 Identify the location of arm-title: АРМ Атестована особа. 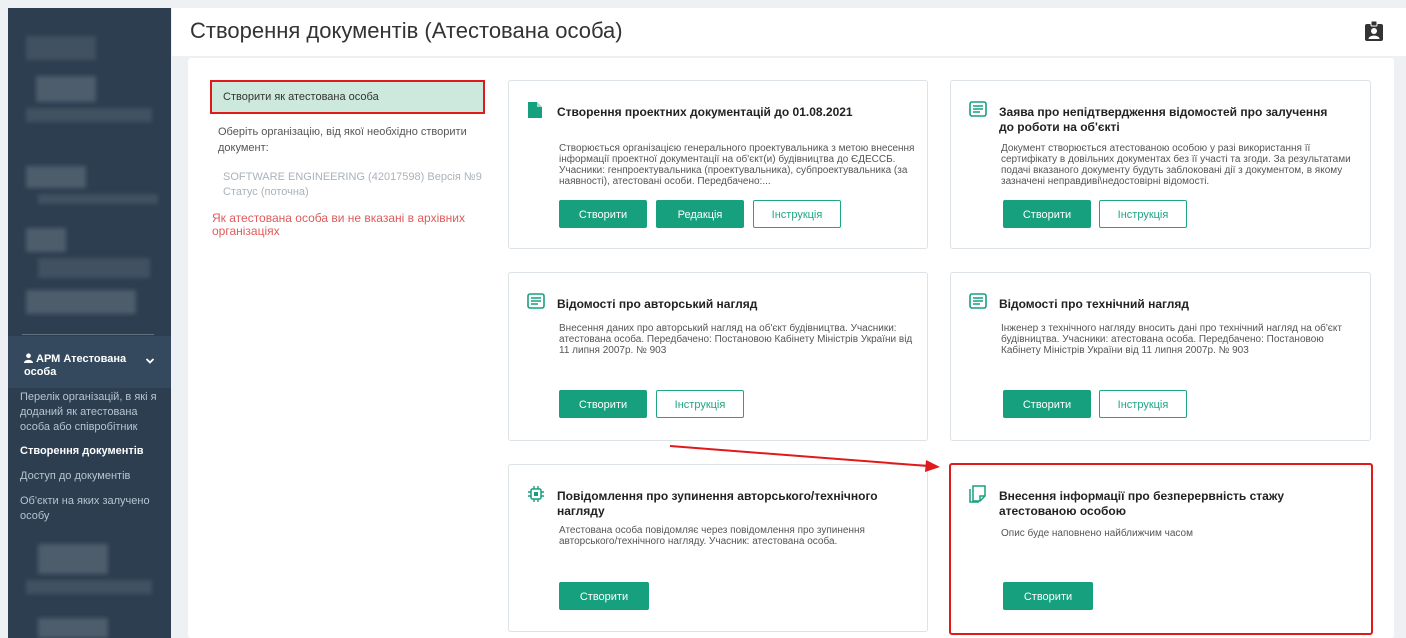
(79, 366).